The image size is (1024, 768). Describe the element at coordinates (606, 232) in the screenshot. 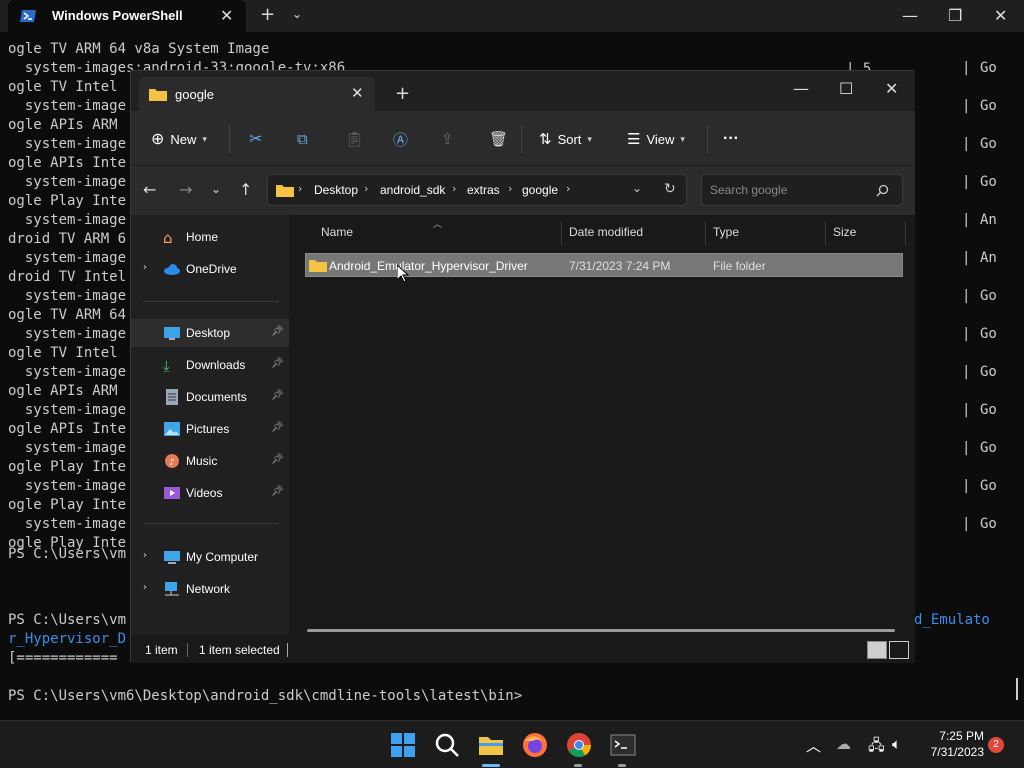

I see `column-header-date: Date modified` at that location.